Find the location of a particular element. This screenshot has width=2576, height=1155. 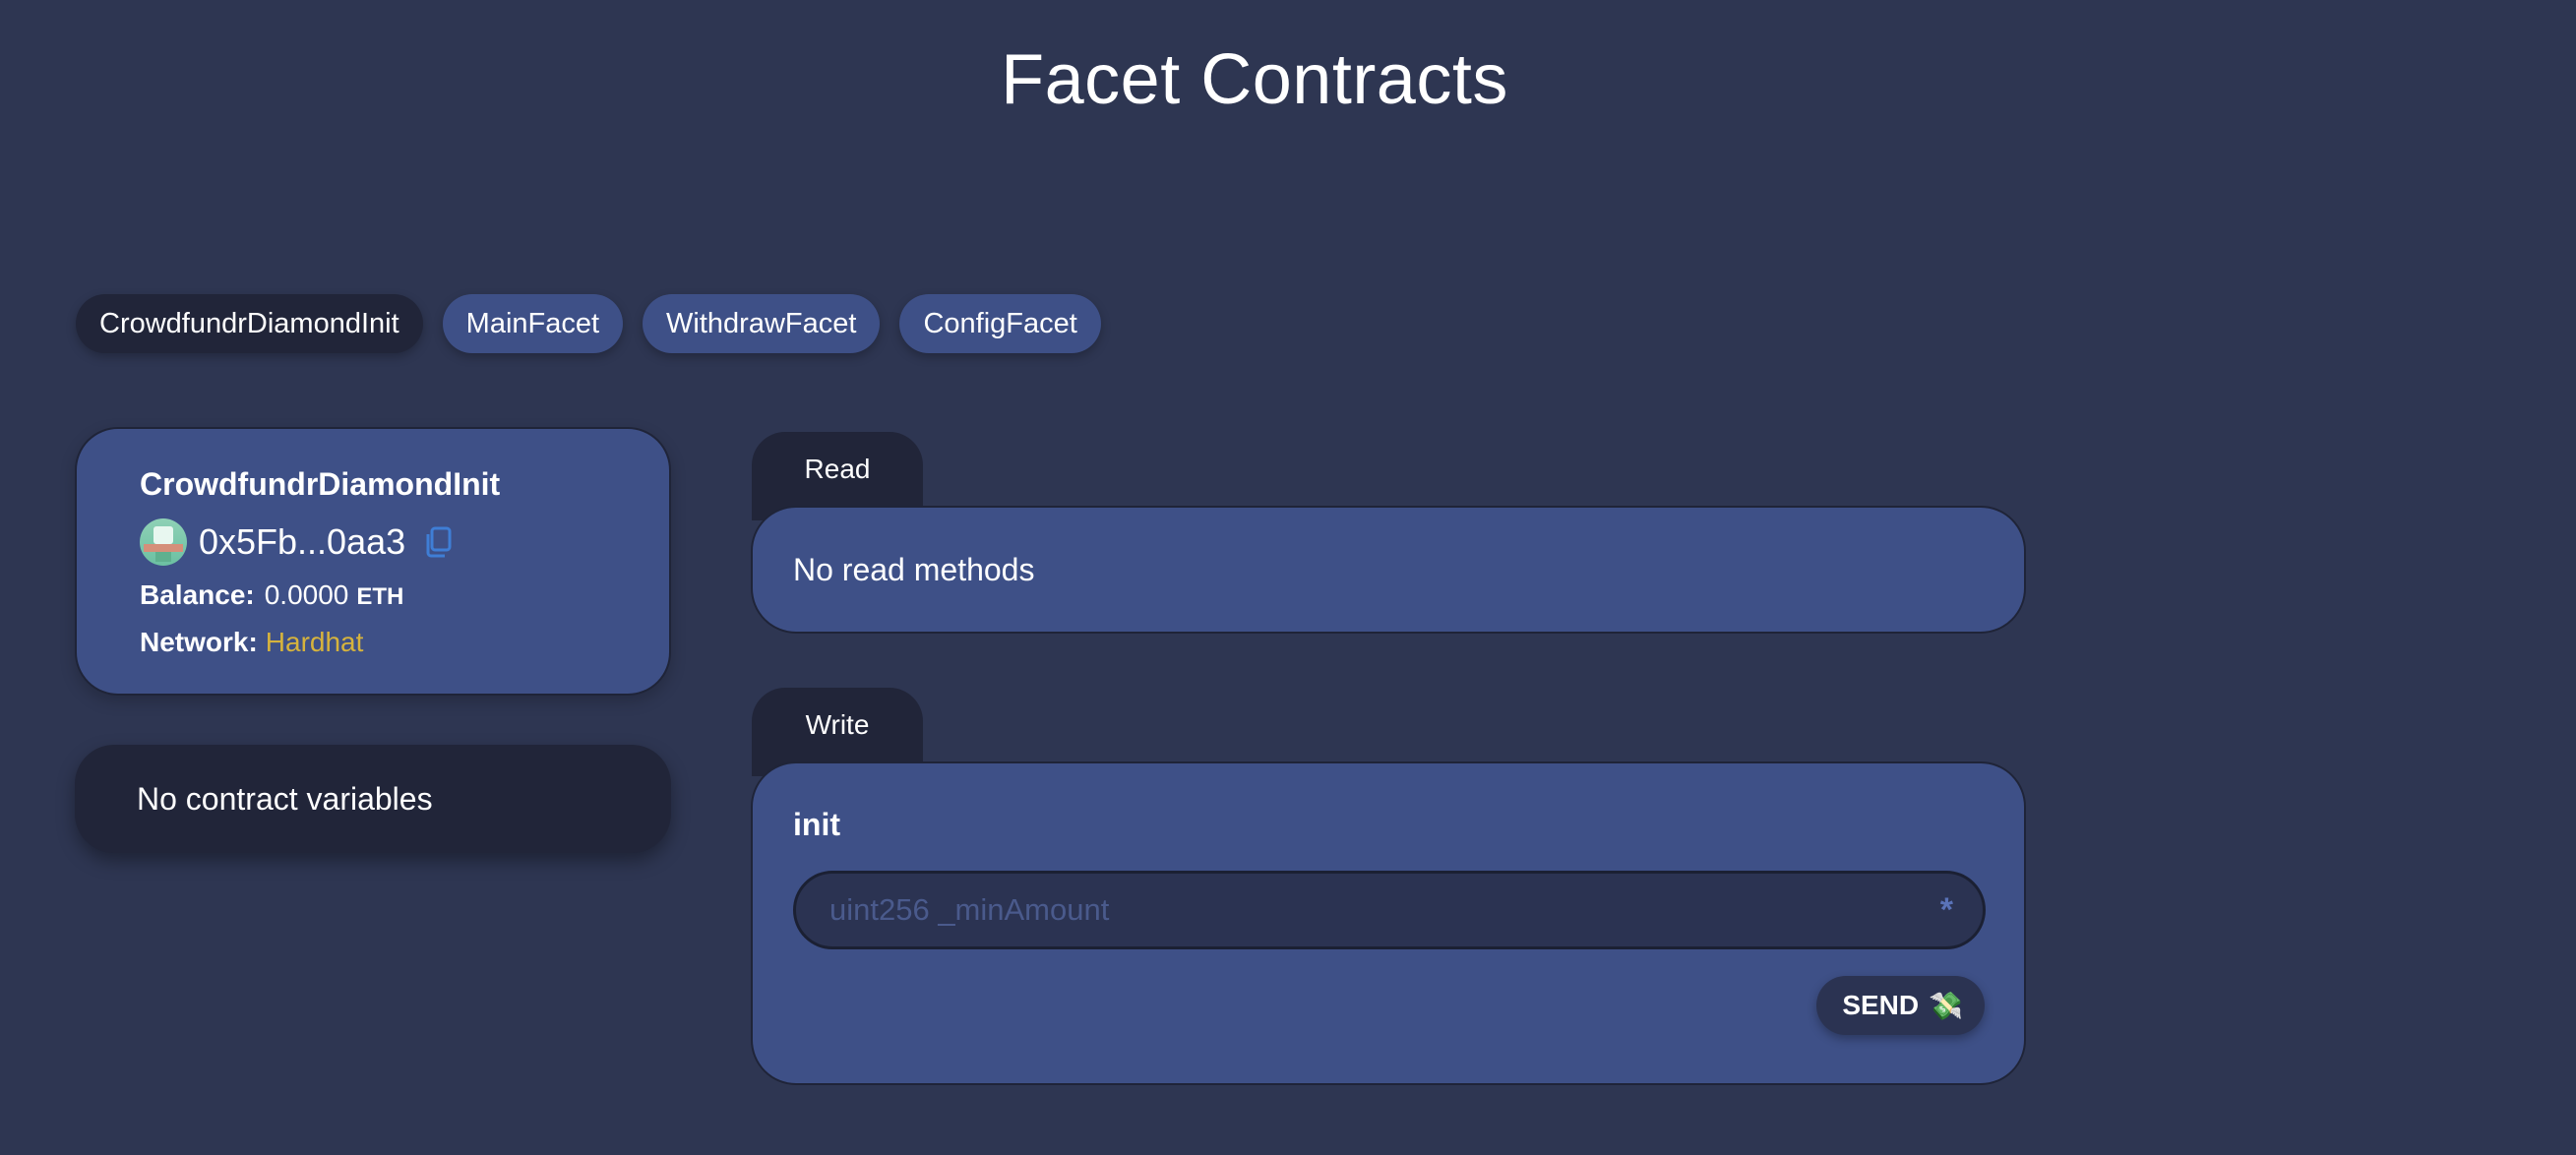

tab-config-facet: ConfigFacet is located at coordinates (1000, 324).